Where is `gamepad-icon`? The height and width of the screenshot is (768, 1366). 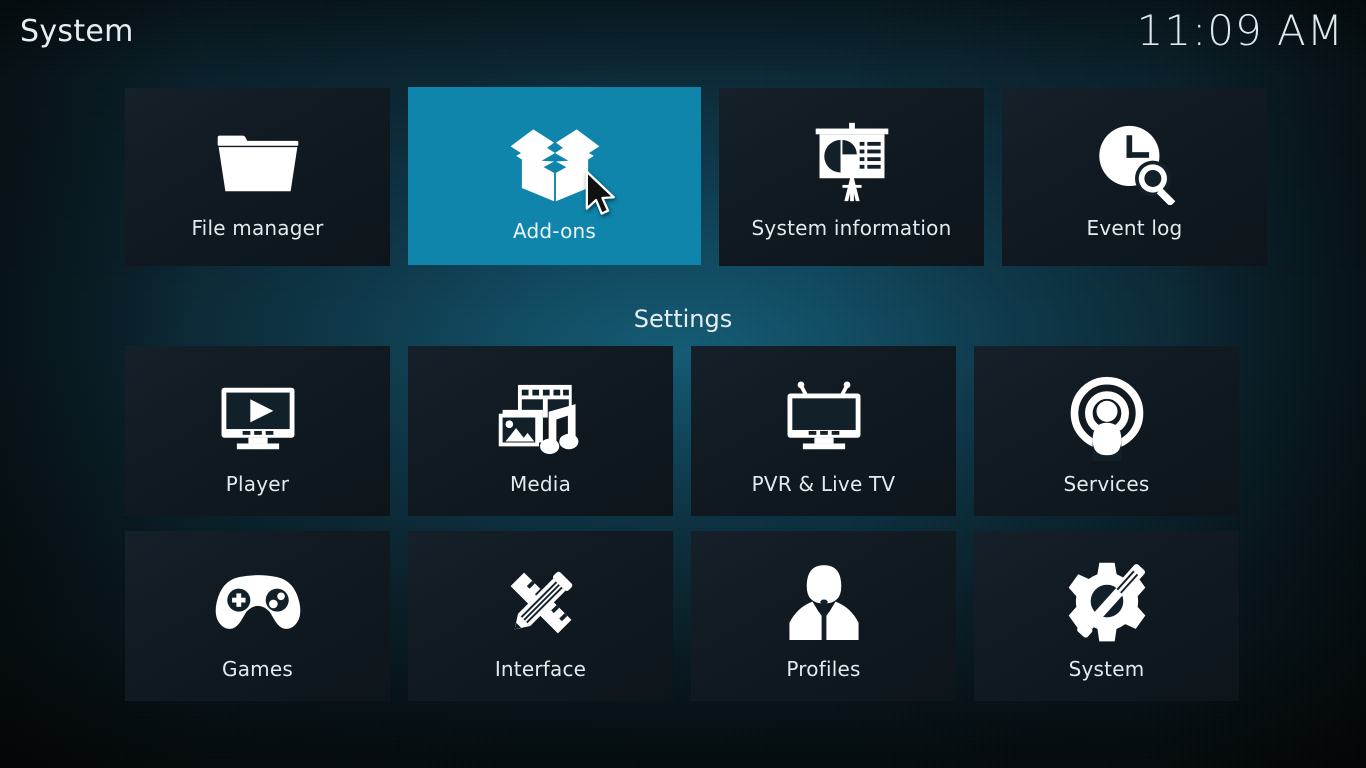
gamepad-icon is located at coordinates (258, 603).